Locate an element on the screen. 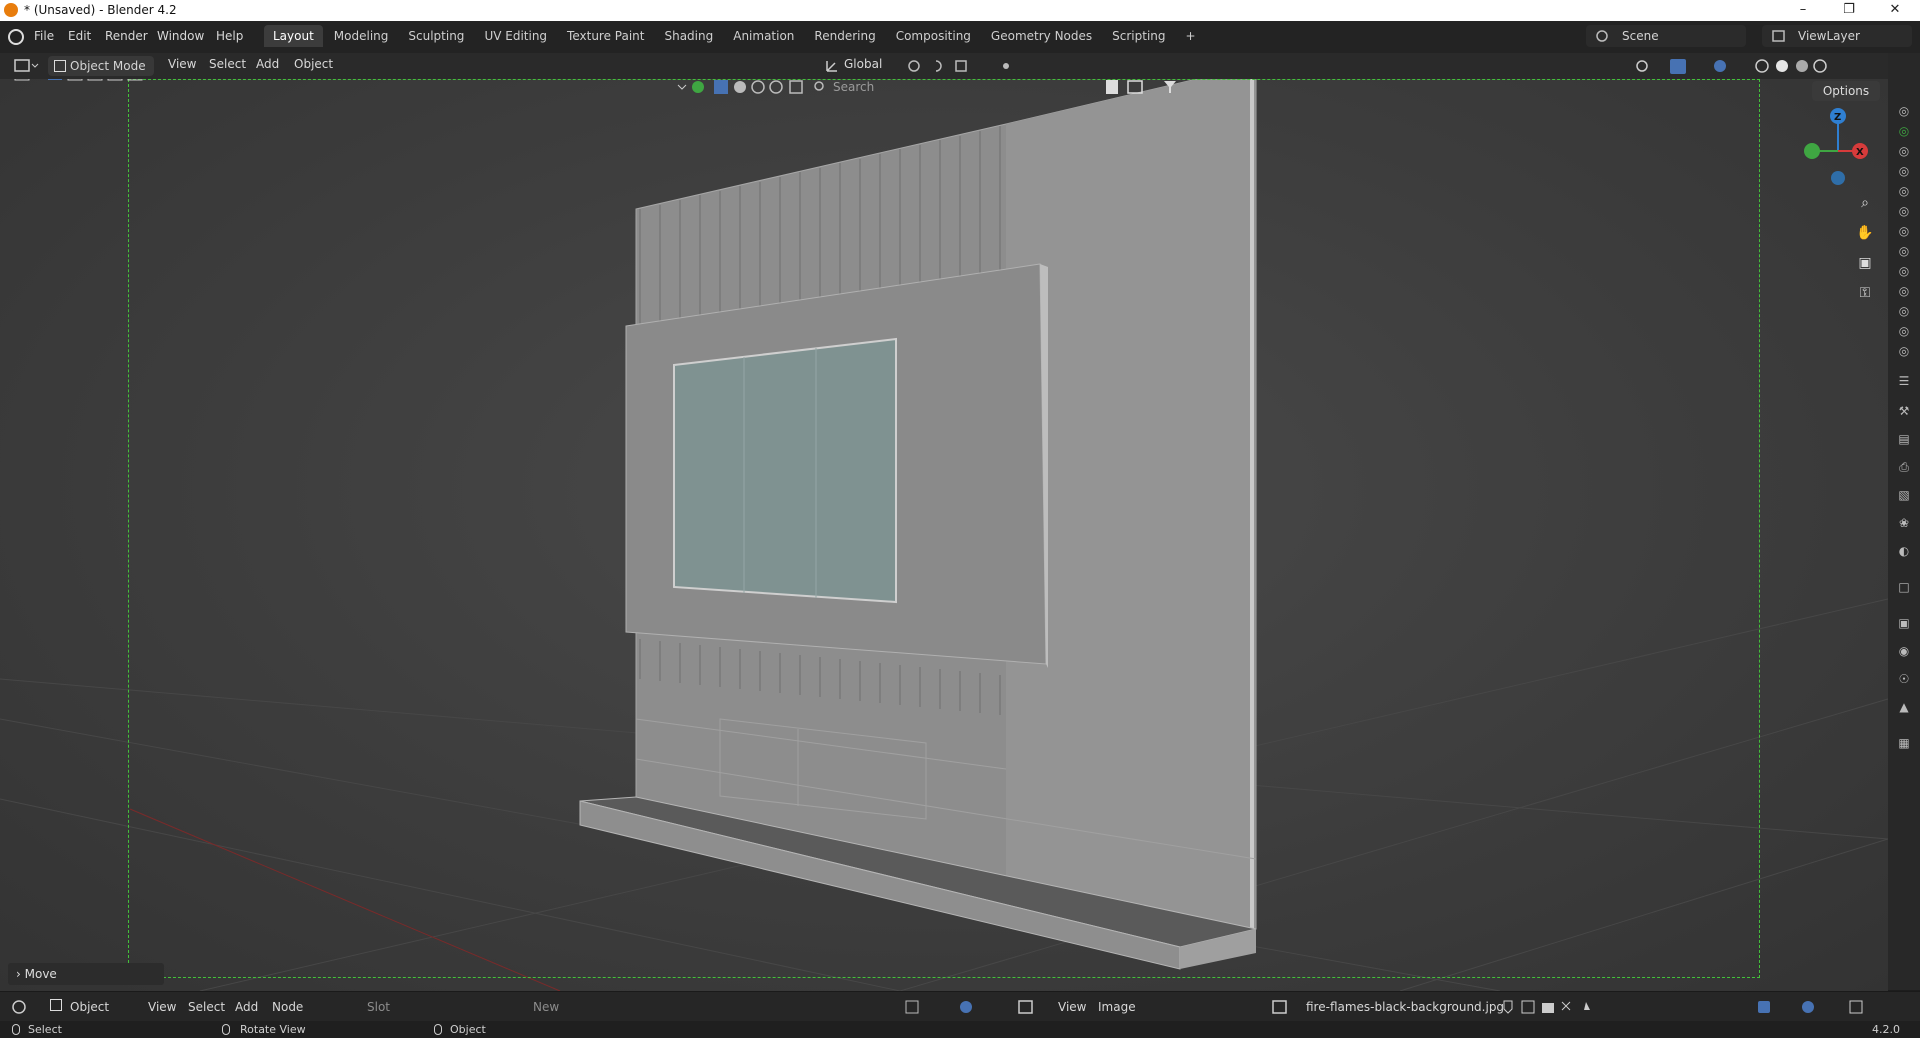 The width and height of the screenshot is (1920, 1038). wrench-icon: ⚒ is located at coordinates (1904, 411).